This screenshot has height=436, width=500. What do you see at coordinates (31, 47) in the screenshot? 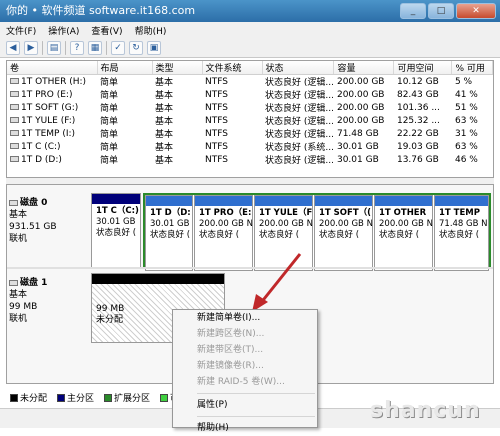
I see `forward-icon: ▶` at bounding box center [31, 47].